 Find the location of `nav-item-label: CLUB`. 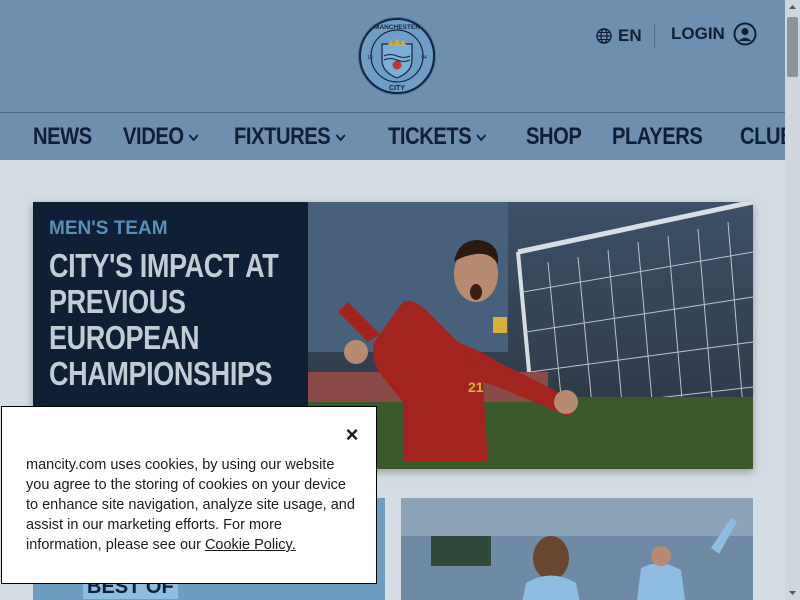

nav-item-label: CLUB is located at coordinates (762, 136).